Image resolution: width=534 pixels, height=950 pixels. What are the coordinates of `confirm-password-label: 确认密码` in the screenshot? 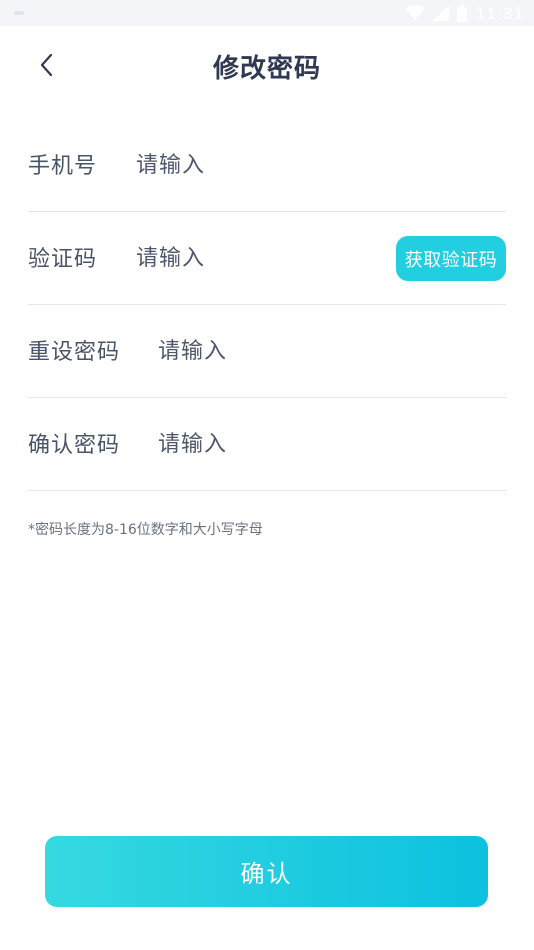 It's located at (74, 445).